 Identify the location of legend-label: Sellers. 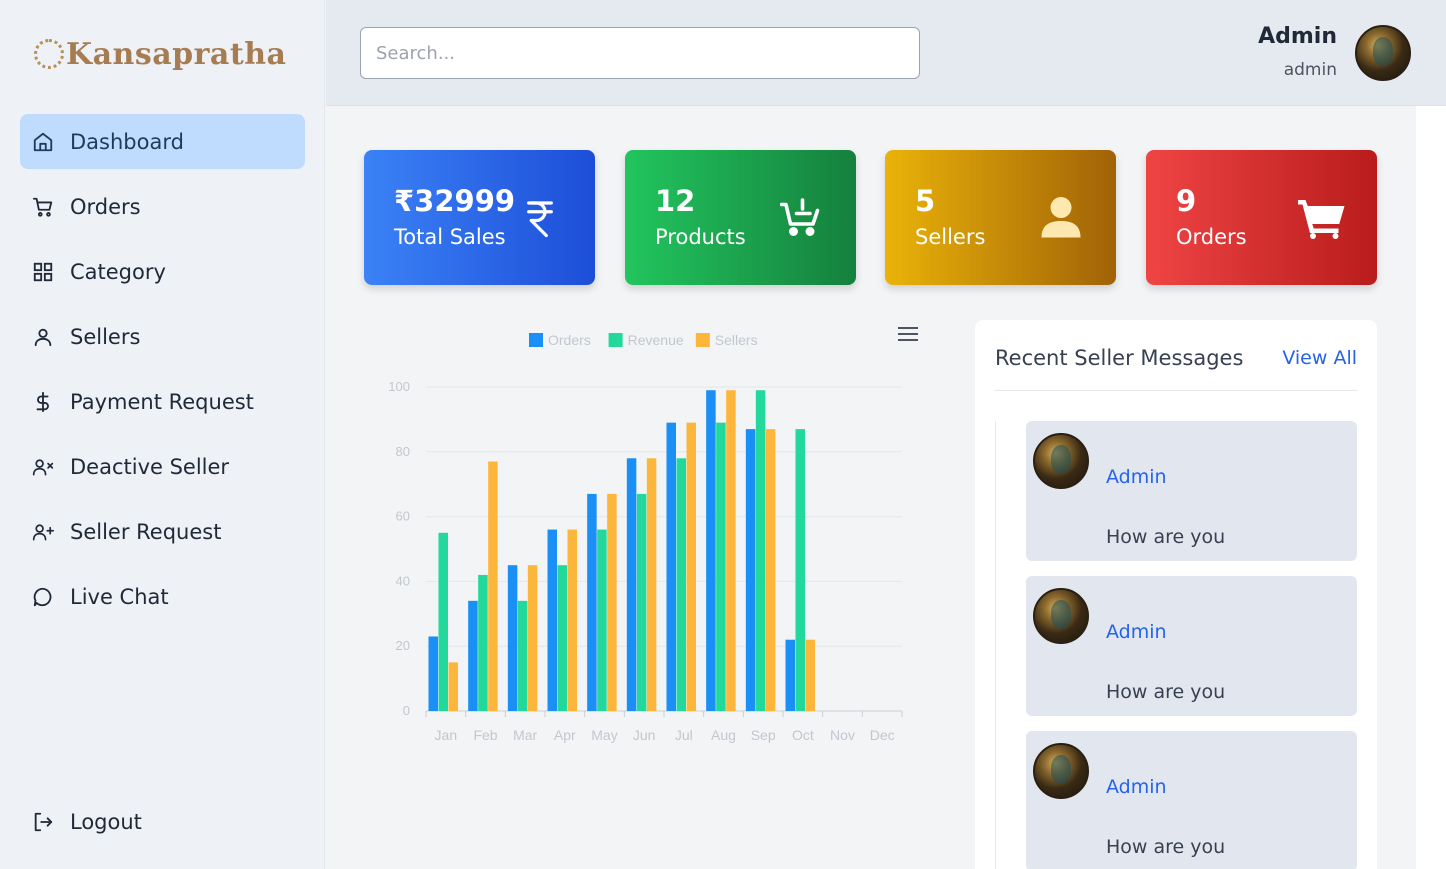
(736, 340).